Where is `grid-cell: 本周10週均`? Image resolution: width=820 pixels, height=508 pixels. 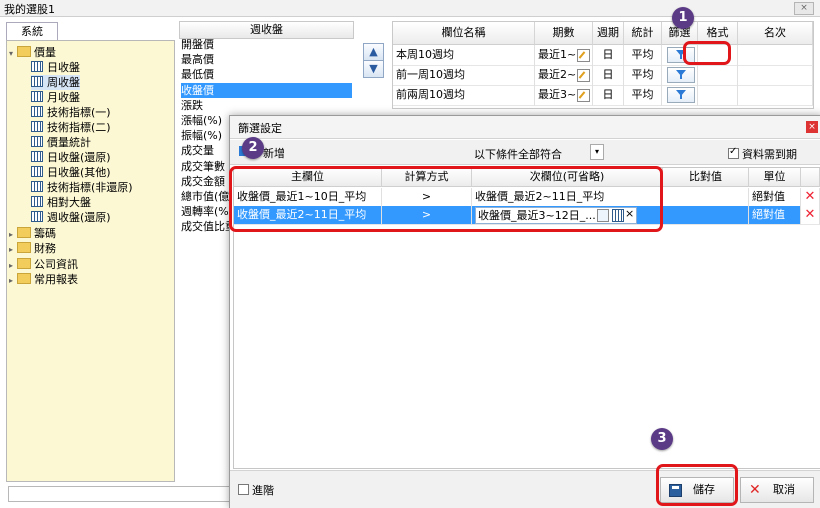
grid-cell: 本周10週均 is located at coordinates (464, 55).